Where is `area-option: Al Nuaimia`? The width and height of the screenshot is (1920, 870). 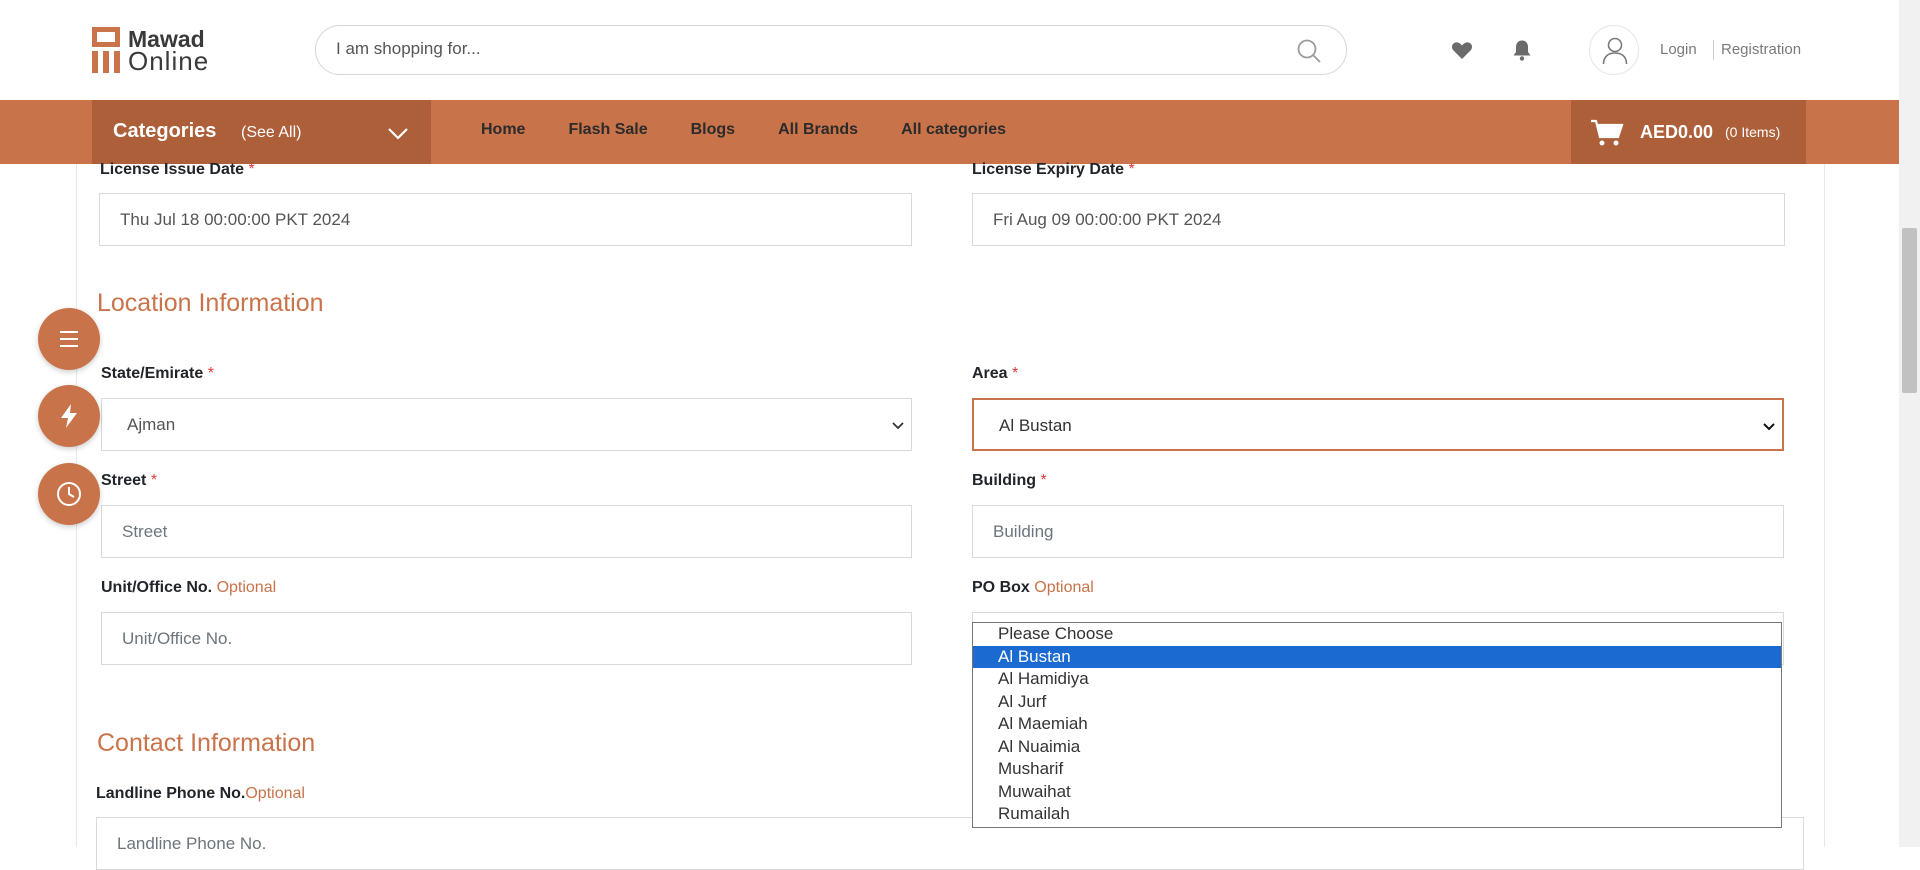 area-option: Al Nuaimia is located at coordinates (1377, 747).